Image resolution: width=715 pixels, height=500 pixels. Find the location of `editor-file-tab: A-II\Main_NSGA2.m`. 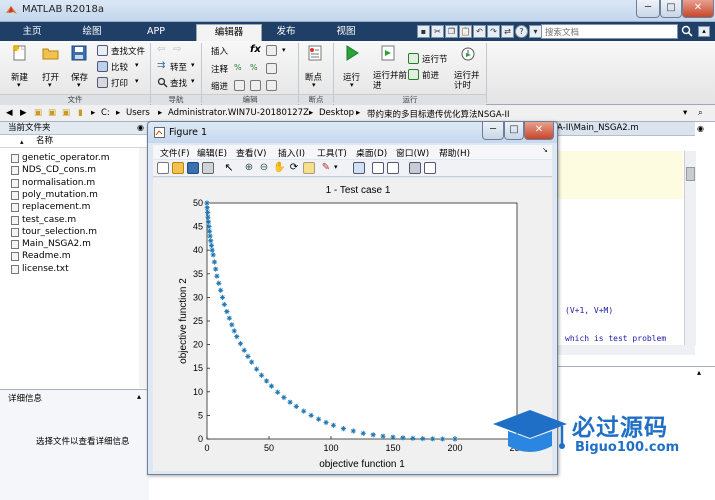

editor-file-tab: A-II\Main_NSGA2.m is located at coordinates (625, 129).